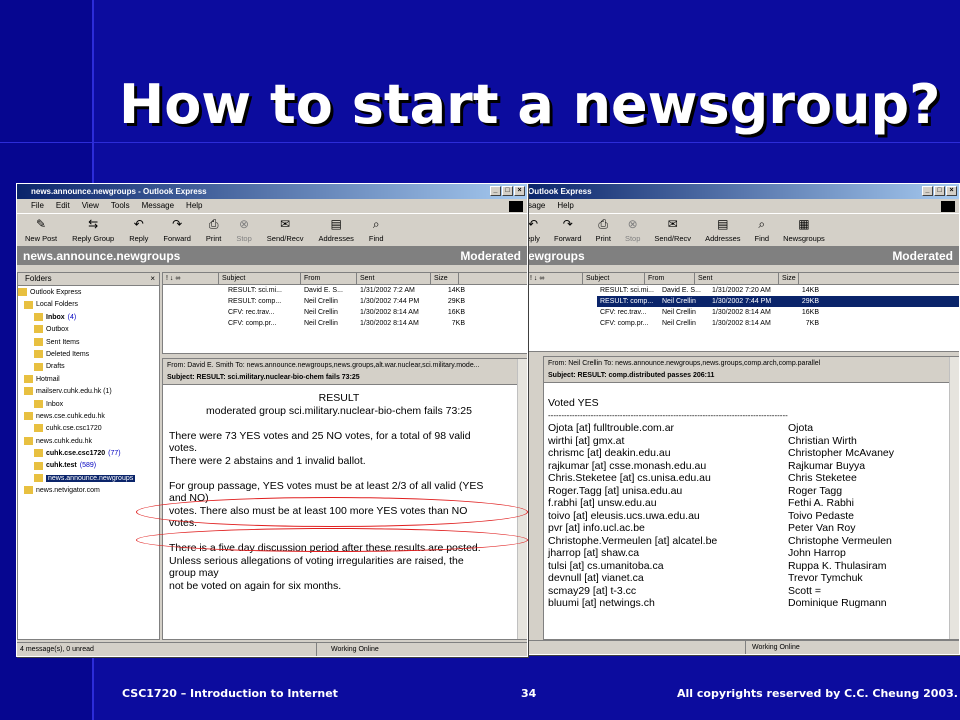  Describe the element at coordinates (88, 454) in the screenshot. I see `folder-item: cuhk.cse.csc1720 (77)` at that location.